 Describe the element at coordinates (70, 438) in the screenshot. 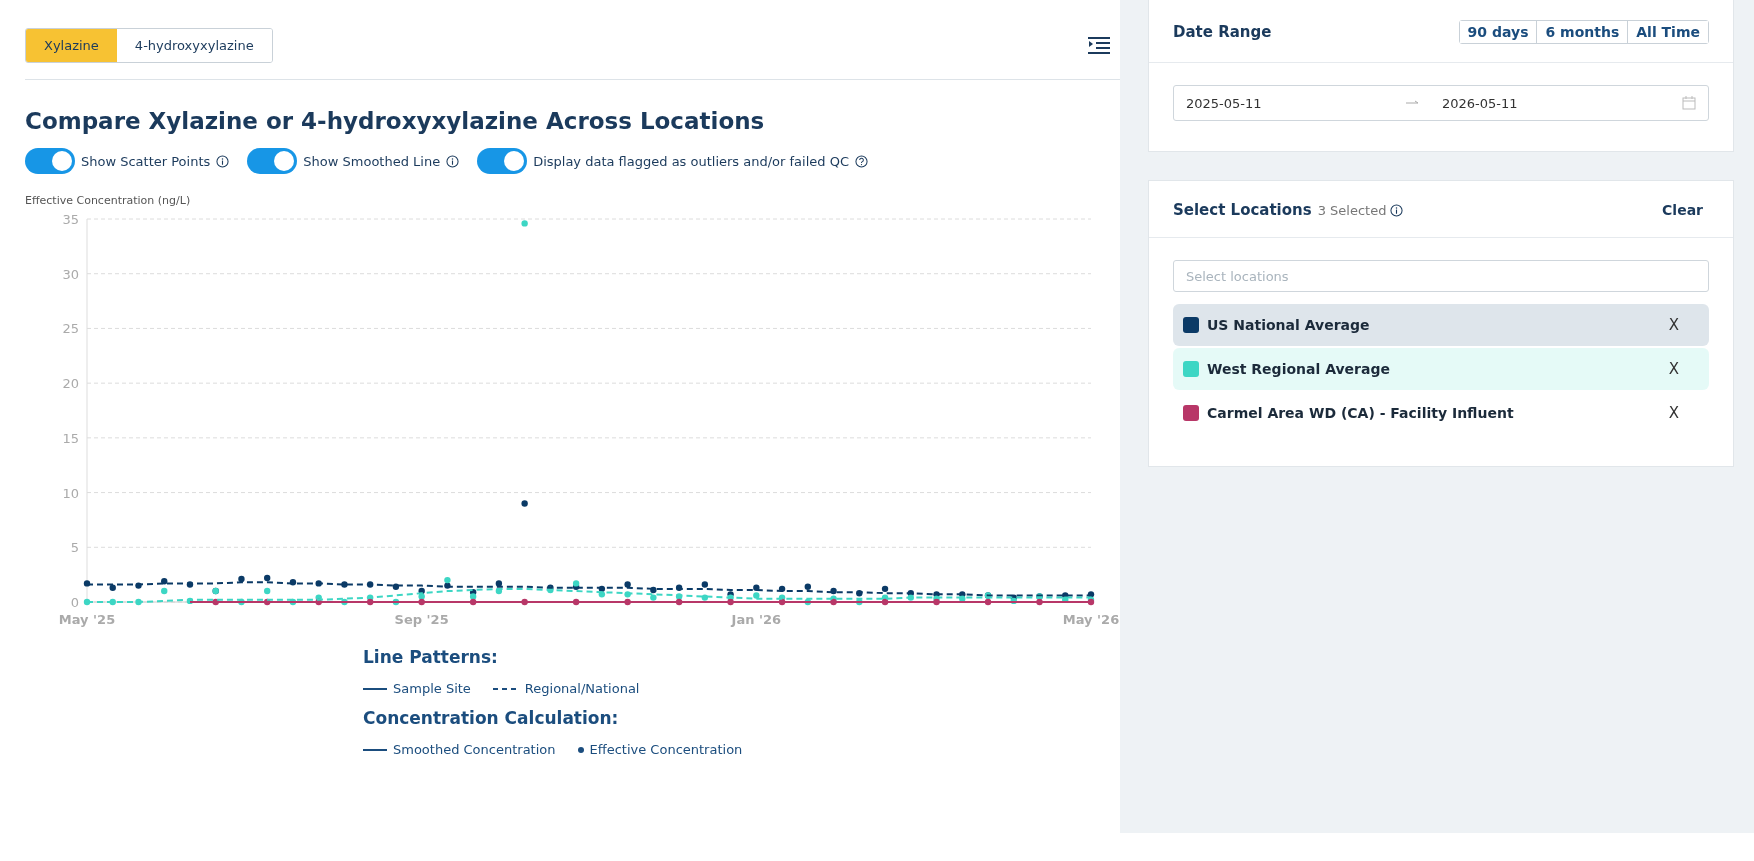

I see `y-tick-label: 15` at that location.